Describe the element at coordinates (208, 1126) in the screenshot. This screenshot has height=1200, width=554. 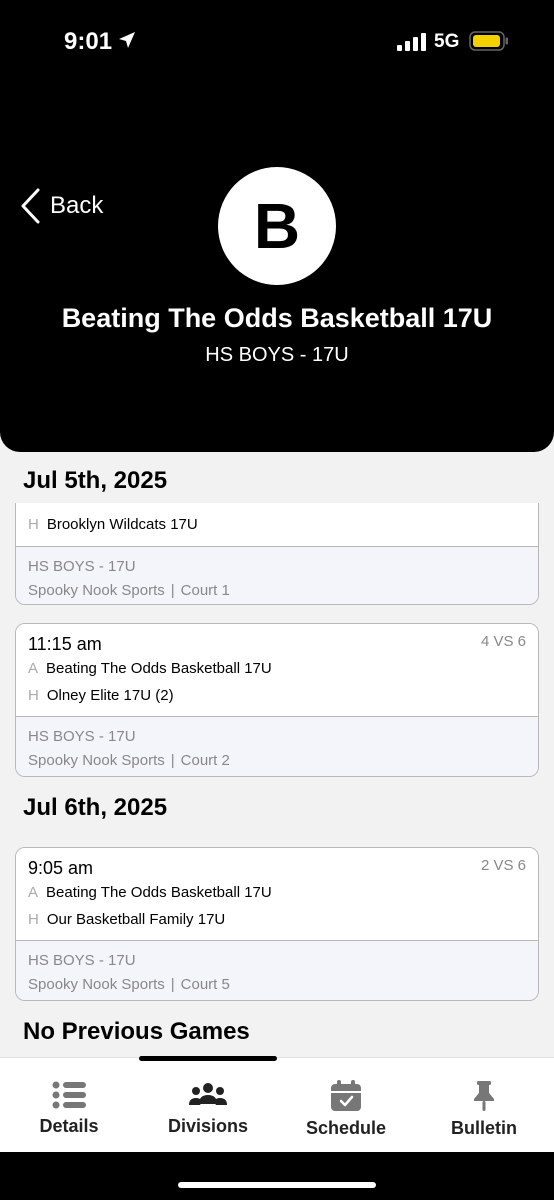
I see `tab-label: Divisions` at that location.